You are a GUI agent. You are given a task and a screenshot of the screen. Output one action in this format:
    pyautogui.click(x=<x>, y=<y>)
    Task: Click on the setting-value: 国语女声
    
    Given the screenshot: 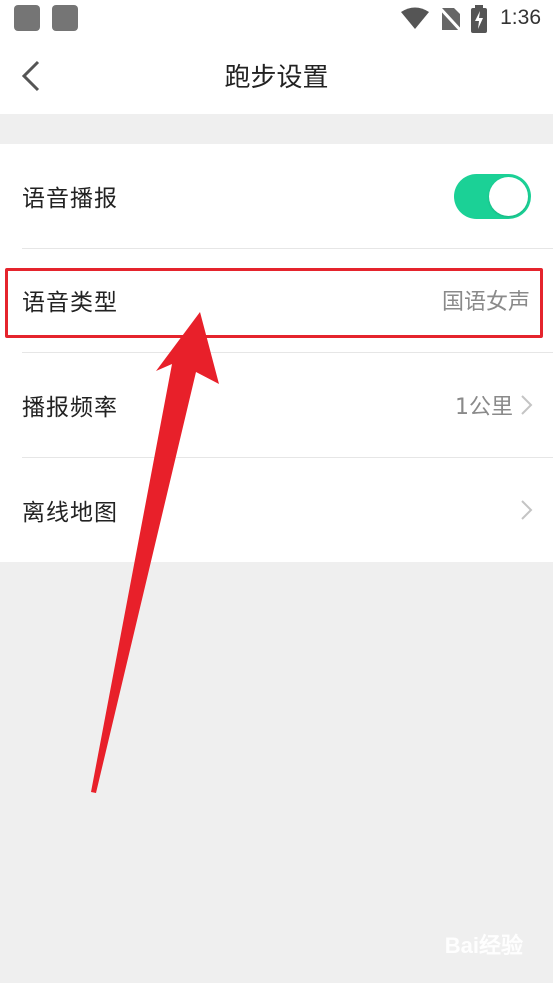 What is the action you would take?
    pyautogui.click(x=485, y=302)
    